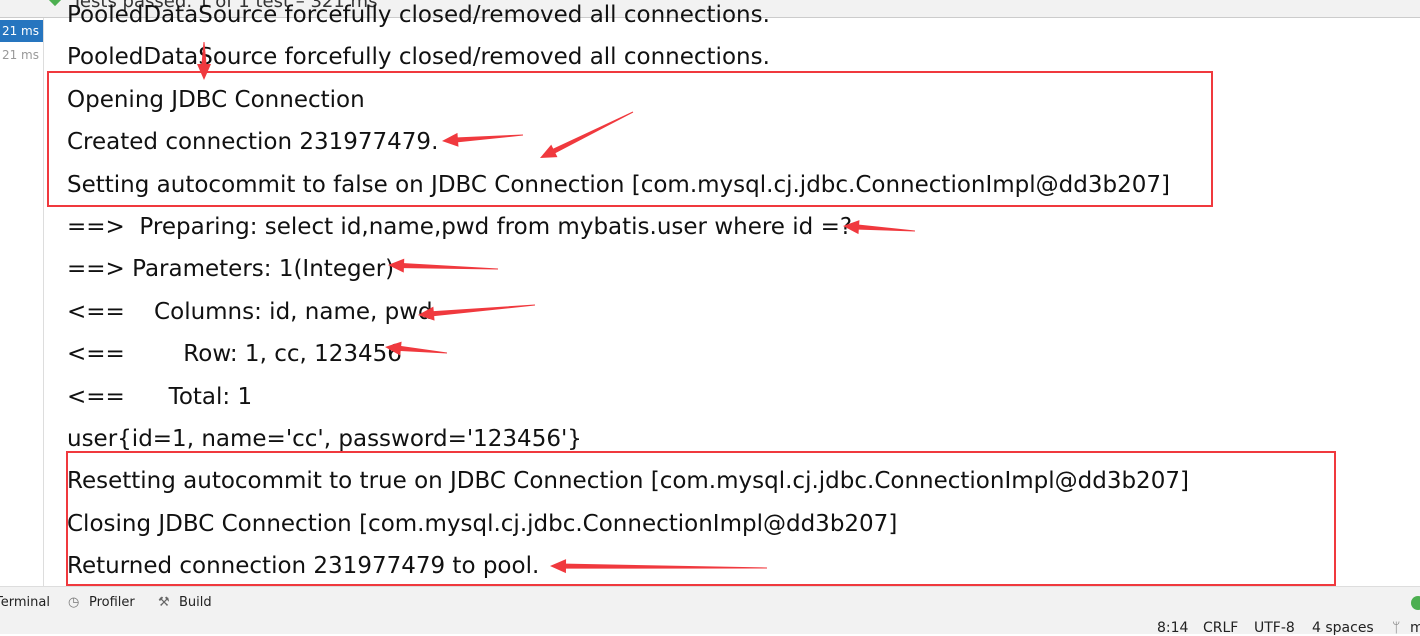  What do you see at coordinates (25, 602) in the screenshot?
I see `terminal-tab: Terminal` at bounding box center [25, 602].